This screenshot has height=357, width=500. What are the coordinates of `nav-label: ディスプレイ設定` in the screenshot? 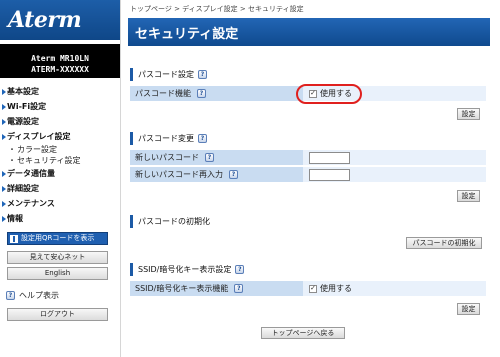 It's located at (39, 136).